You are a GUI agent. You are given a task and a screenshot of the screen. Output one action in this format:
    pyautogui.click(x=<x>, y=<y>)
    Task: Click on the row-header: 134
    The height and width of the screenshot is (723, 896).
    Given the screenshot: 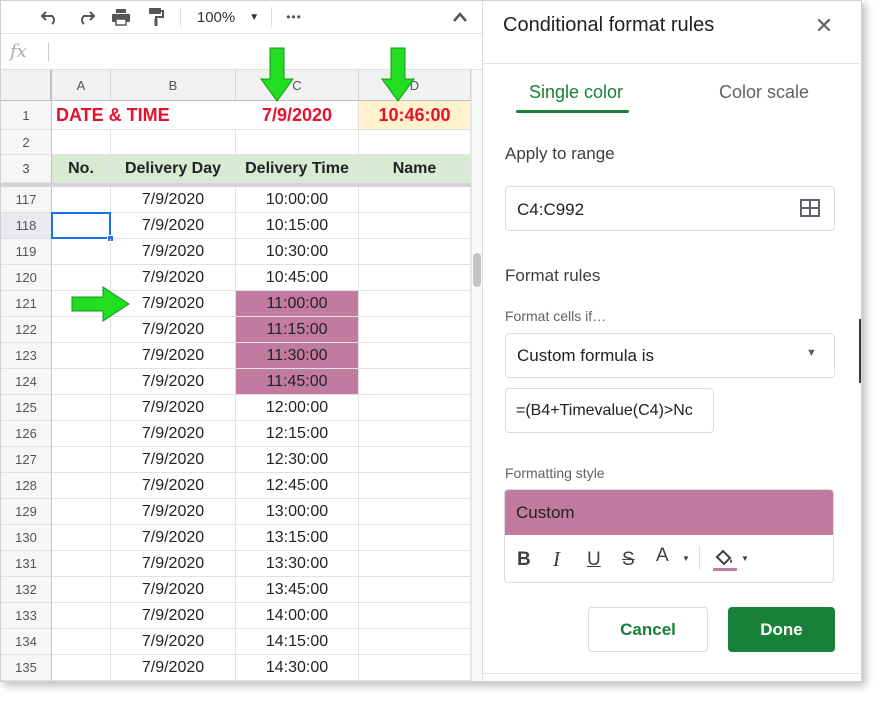 What is the action you would take?
    pyautogui.click(x=26, y=642)
    